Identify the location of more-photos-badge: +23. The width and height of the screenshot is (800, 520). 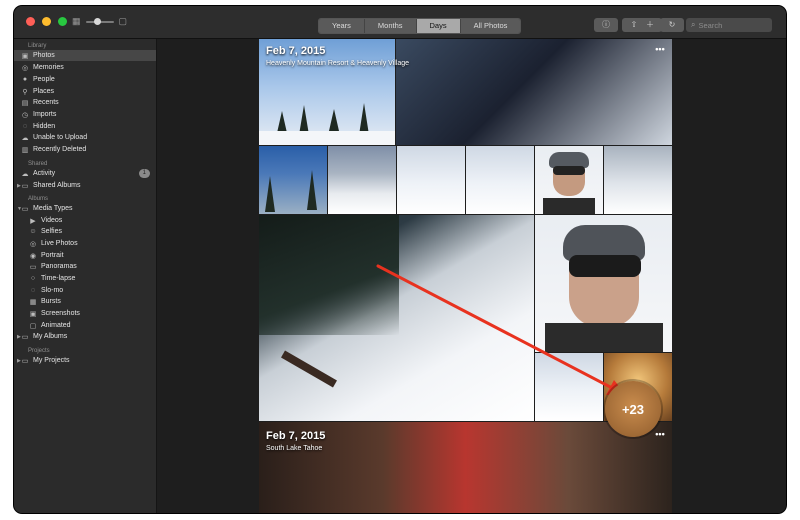
(633, 409).